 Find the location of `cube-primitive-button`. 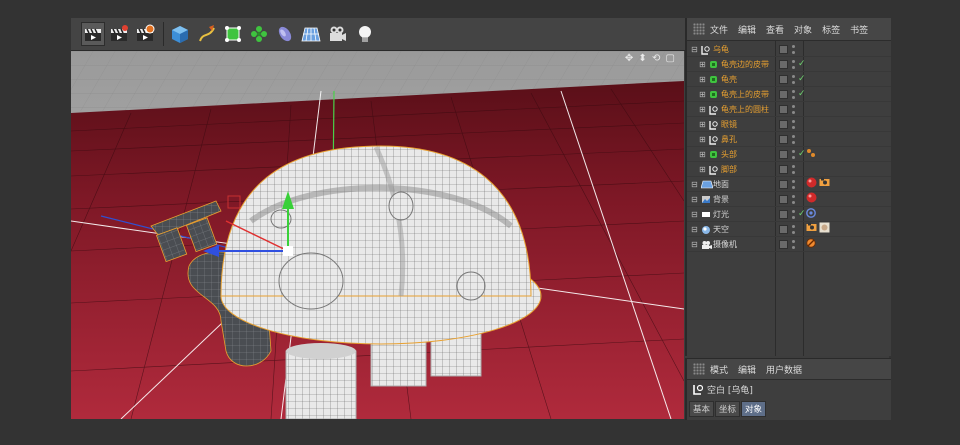

cube-primitive-button is located at coordinates (180, 34).